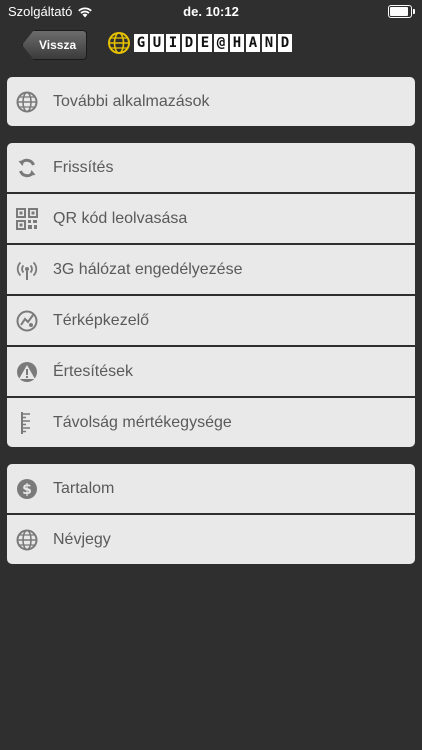 The image size is (422, 750). I want to click on menu-item-refresh: Frissítés, so click(211, 167).